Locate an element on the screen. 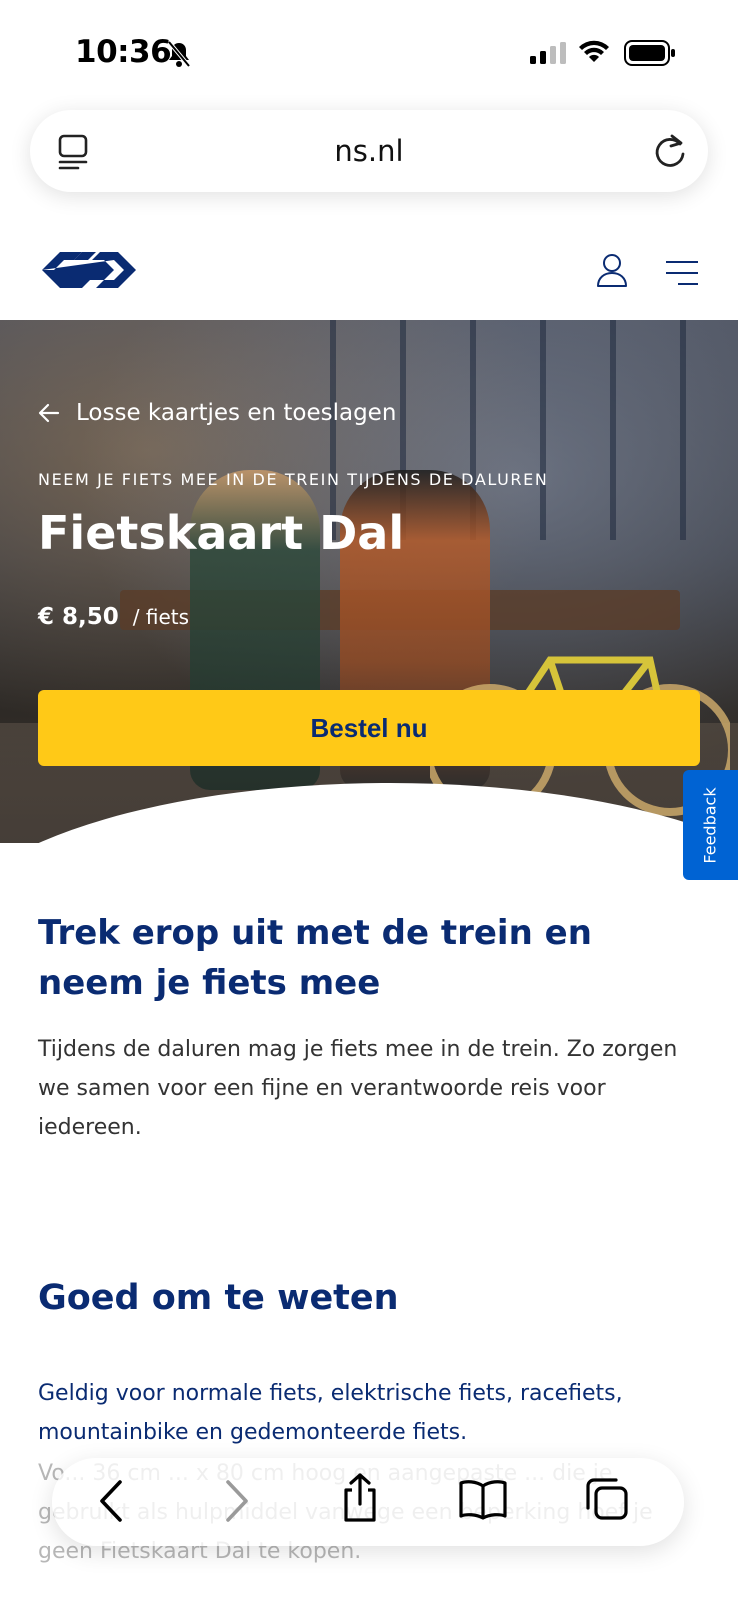  page-title: Fietskaart Dal is located at coordinates (221, 533).